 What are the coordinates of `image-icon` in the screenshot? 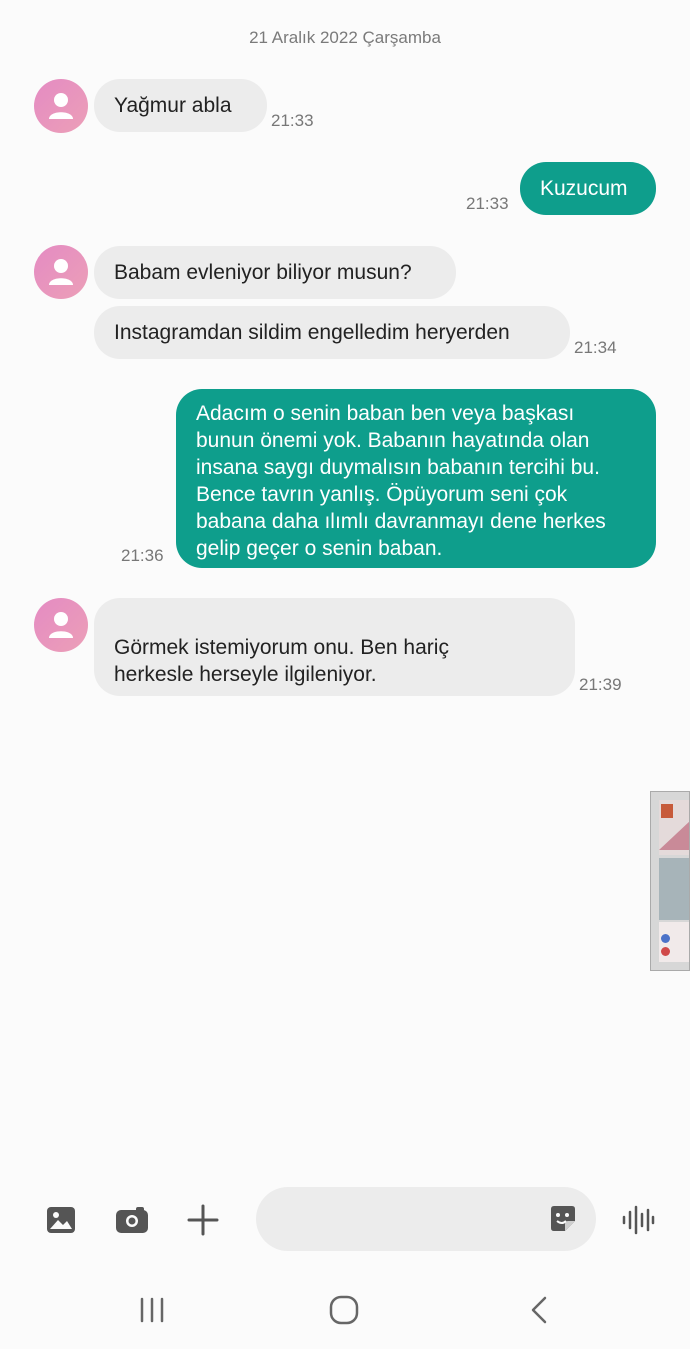 It's located at (61, 1220).